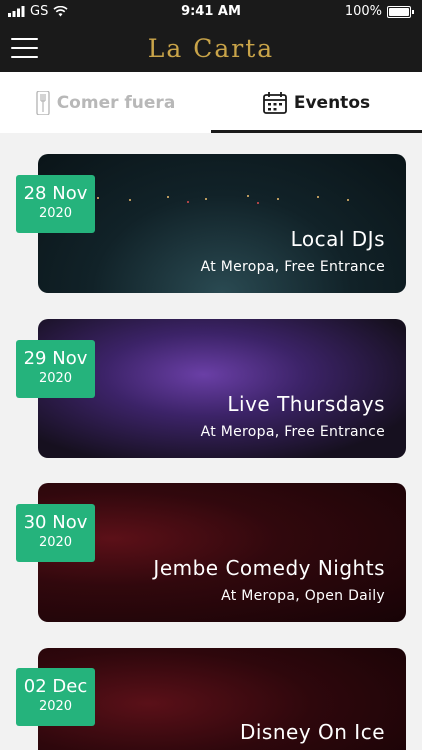  Describe the element at coordinates (55, 686) in the screenshot. I see `date-day: 02 Dec` at that location.